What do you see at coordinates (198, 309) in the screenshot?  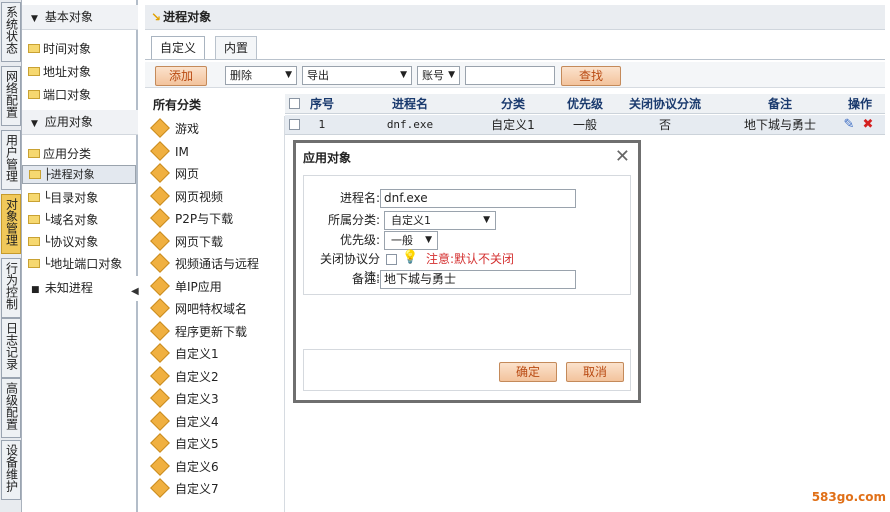 I see `category-item: 网吧特权域名` at bounding box center [198, 309].